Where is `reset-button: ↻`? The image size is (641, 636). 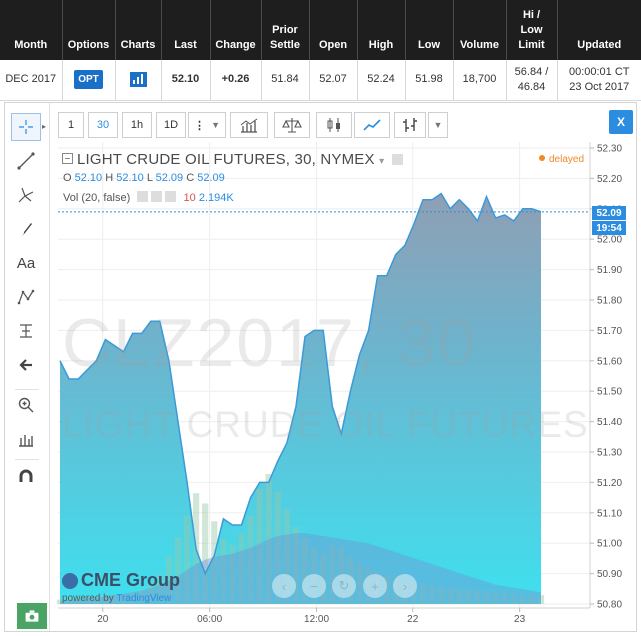 reset-button: ↻ is located at coordinates (344, 586).